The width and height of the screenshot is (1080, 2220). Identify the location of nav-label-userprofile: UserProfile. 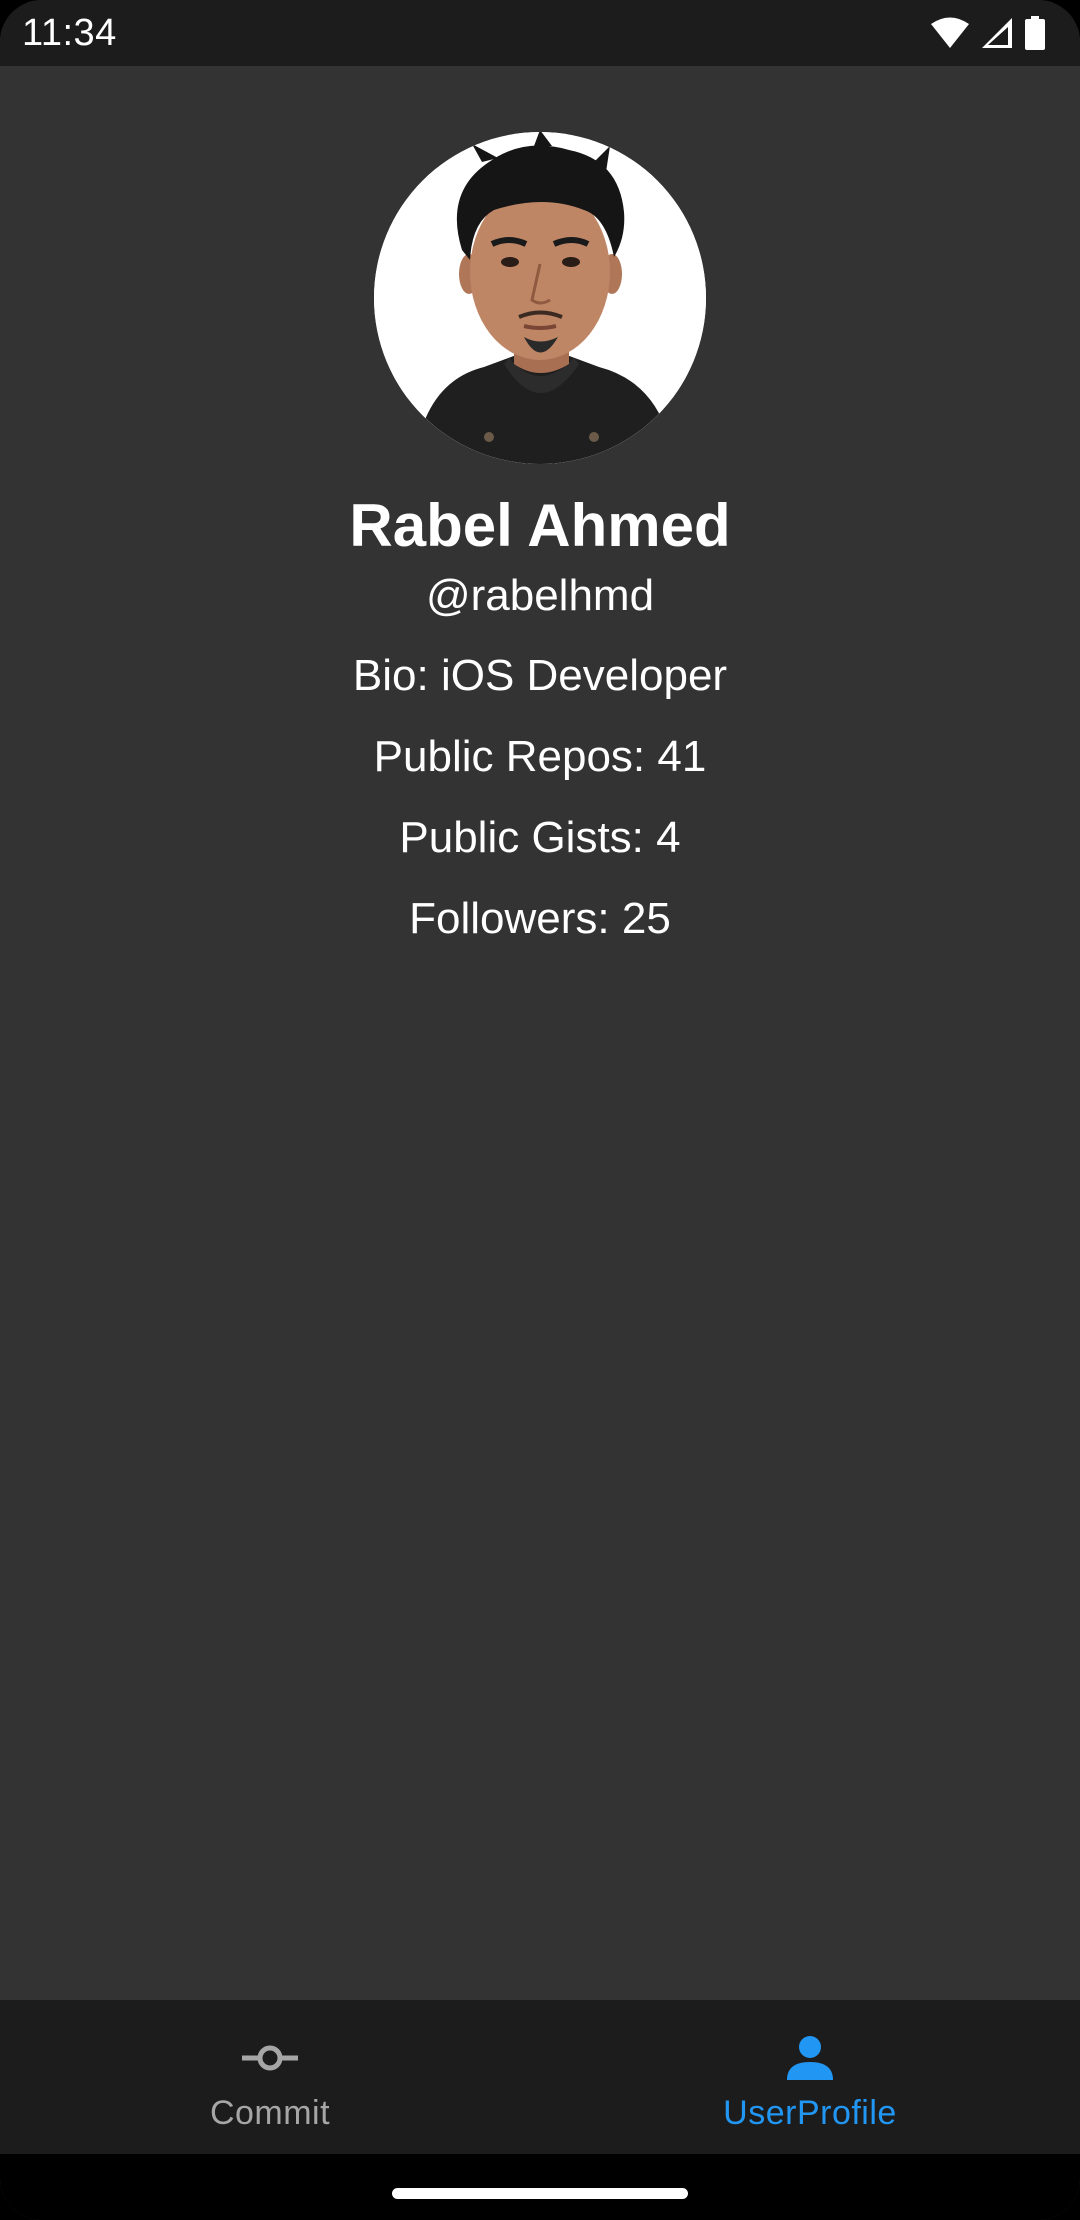
(810, 2113).